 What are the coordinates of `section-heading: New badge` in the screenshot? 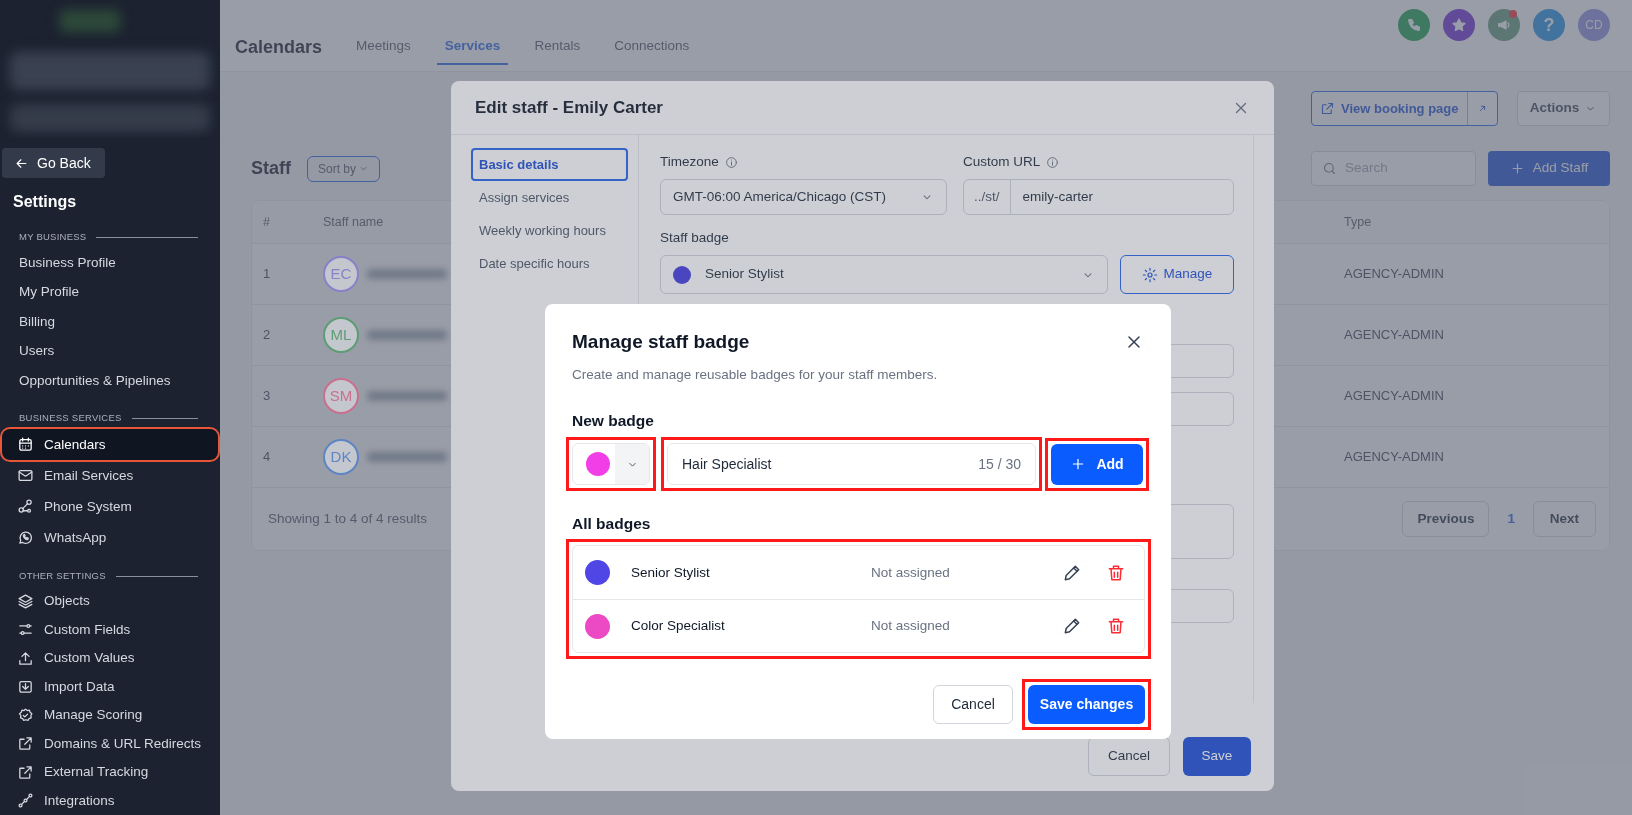 It's located at (613, 420).